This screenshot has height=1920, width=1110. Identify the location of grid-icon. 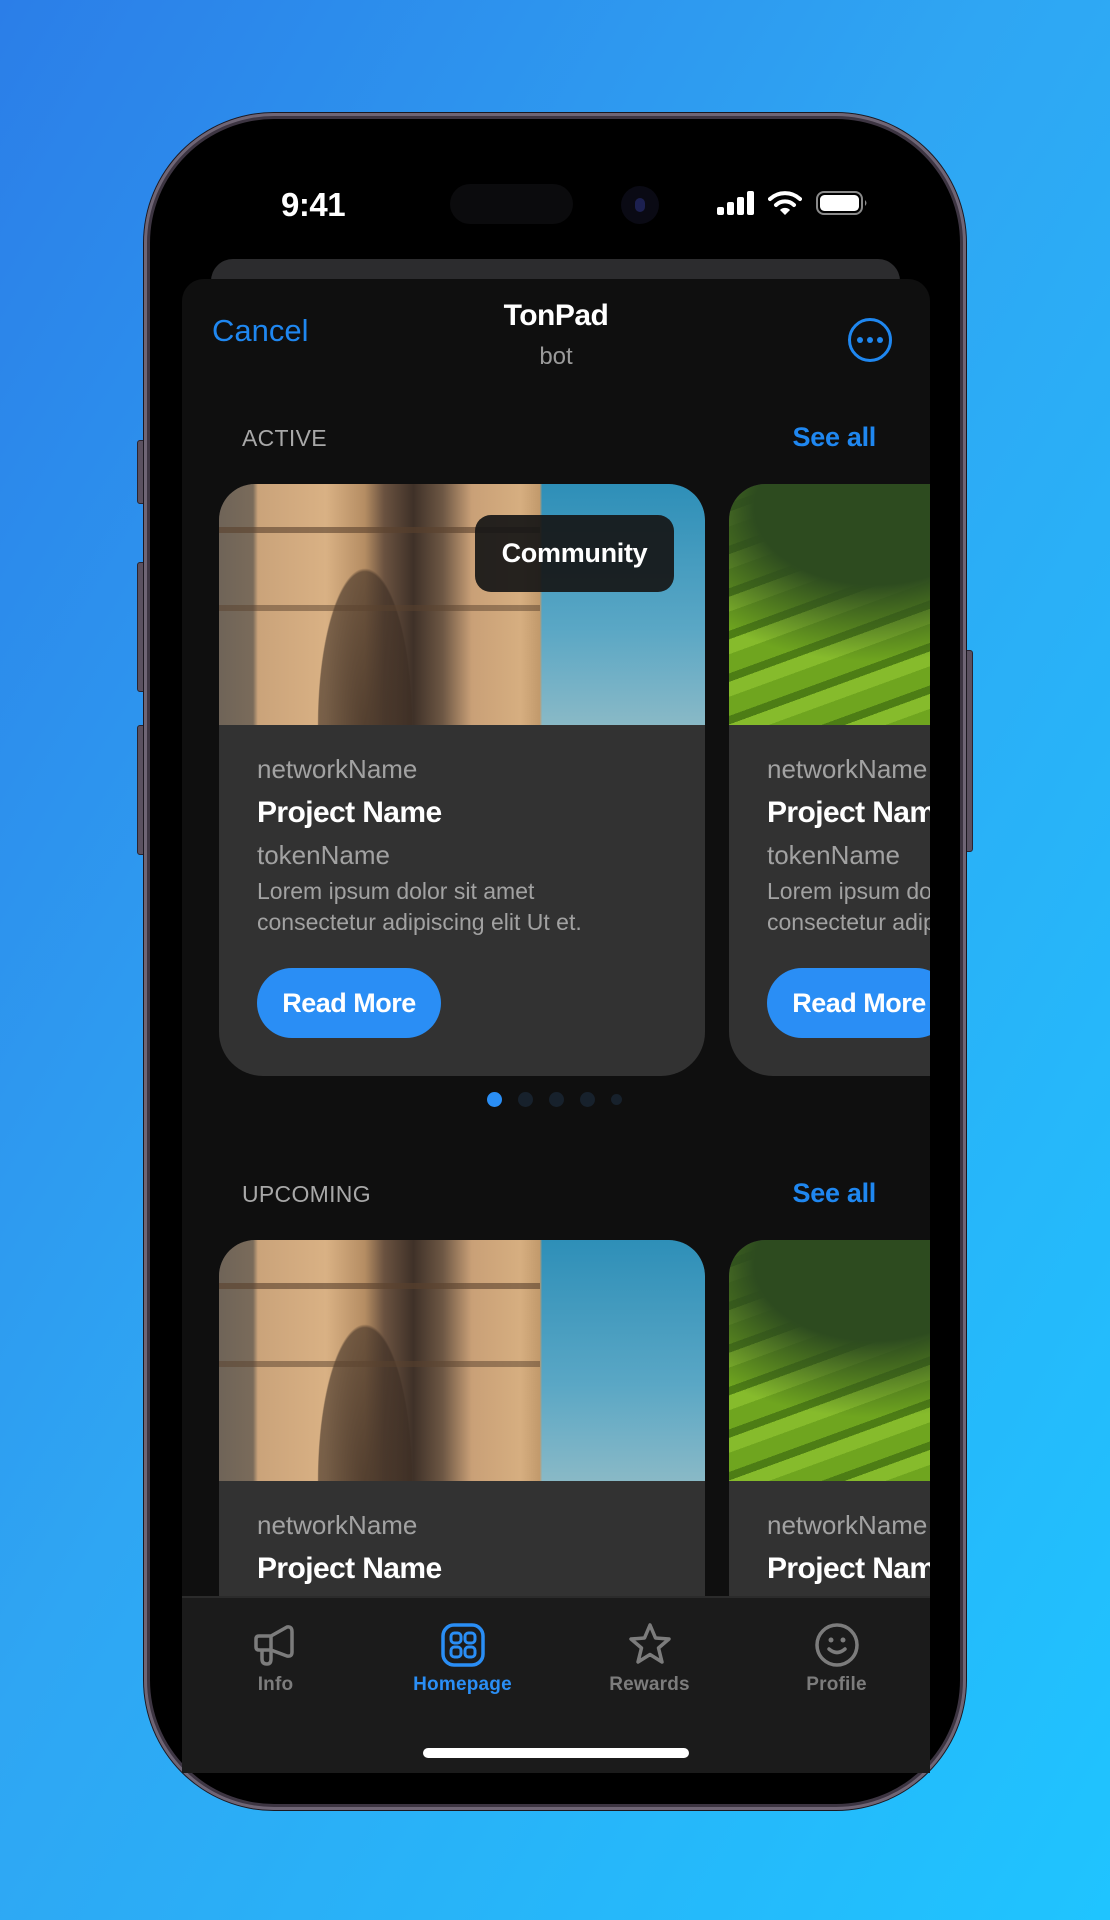
(462, 1645).